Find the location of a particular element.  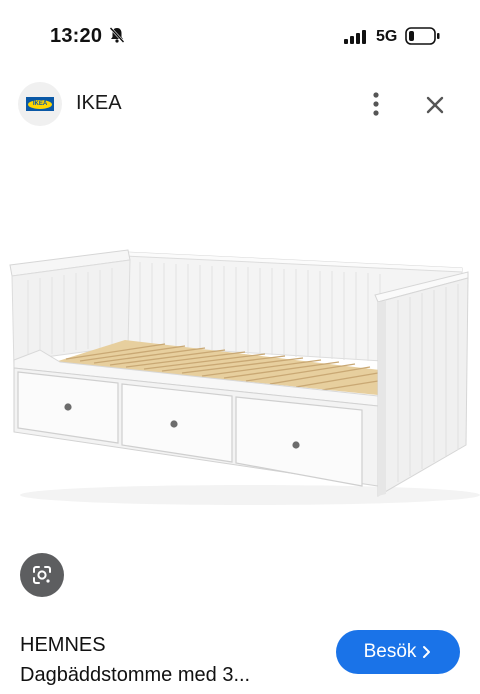

ikea-logo-oval: IKEA is located at coordinates (40, 104).